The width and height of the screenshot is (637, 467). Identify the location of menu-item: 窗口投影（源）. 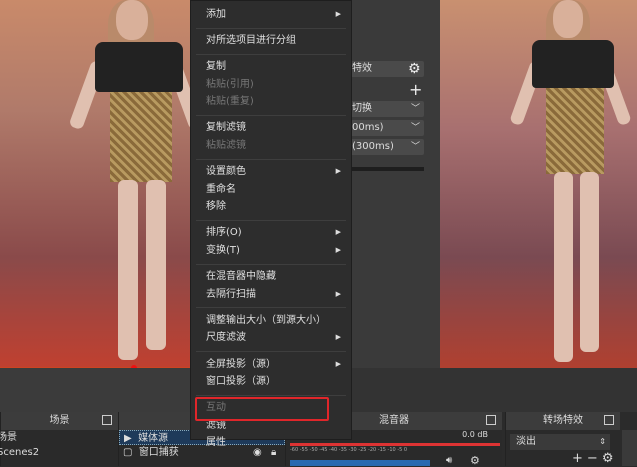
(271, 382).